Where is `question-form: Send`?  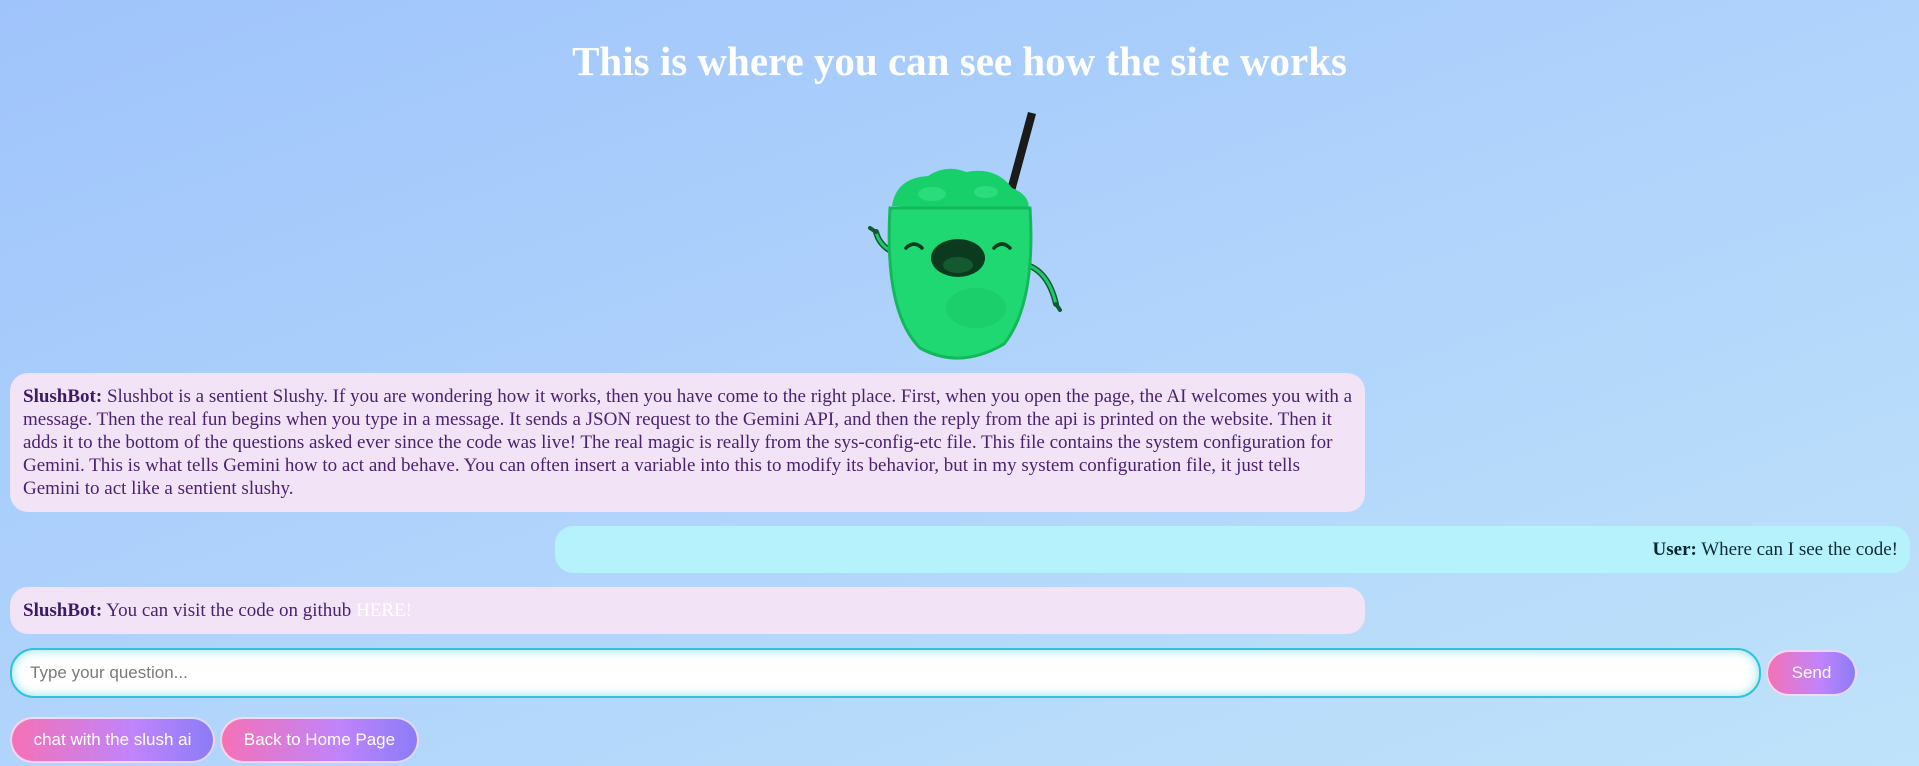
question-form: Send is located at coordinates (960, 673).